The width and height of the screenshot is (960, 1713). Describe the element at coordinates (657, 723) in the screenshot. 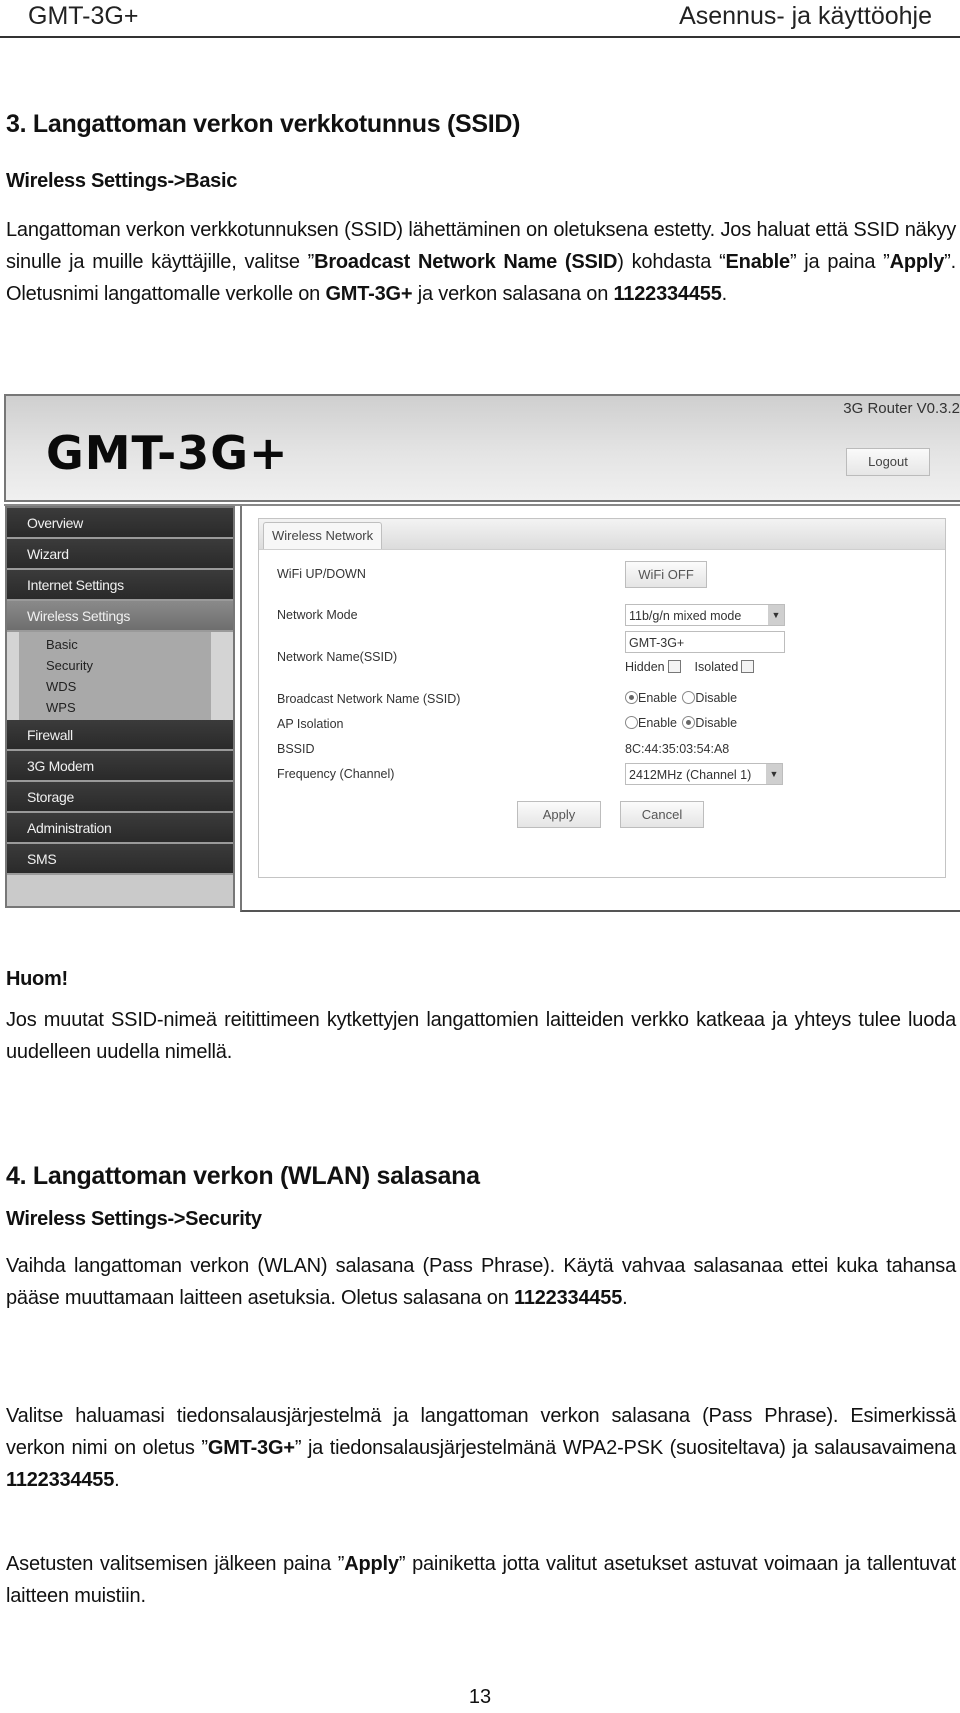

I see `ap-isolation-enable-label: Enable` at that location.